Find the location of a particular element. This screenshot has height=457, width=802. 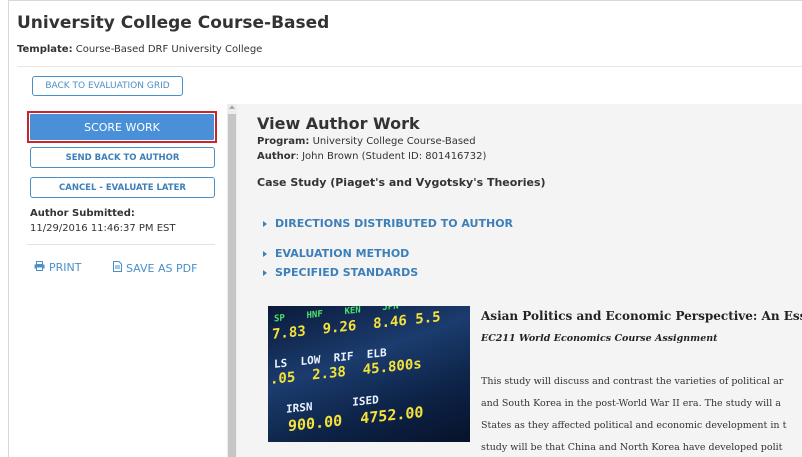

sidebar-divider is located at coordinates (121, 244).